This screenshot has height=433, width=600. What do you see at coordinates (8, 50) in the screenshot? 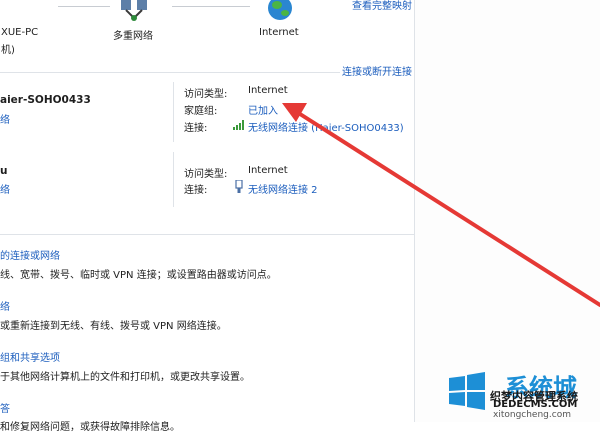
I see `pc-label-sub: 机)` at bounding box center [8, 50].